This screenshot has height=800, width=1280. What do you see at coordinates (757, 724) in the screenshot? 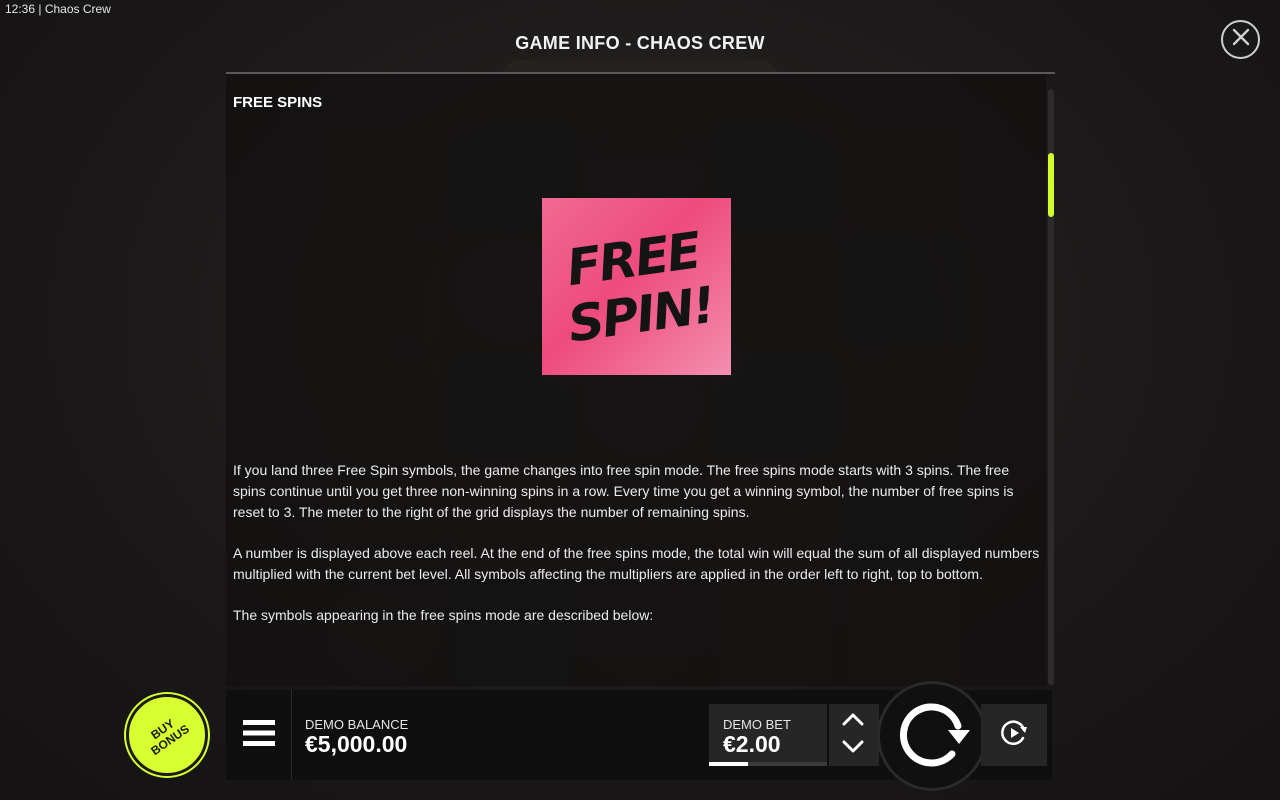
I see `bet-label: DEMO BET` at bounding box center [757, 724].